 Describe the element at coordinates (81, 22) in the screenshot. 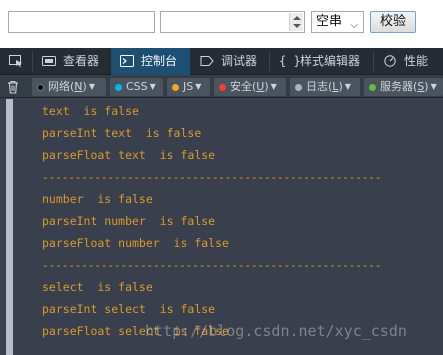

I see `text-input` at that location.